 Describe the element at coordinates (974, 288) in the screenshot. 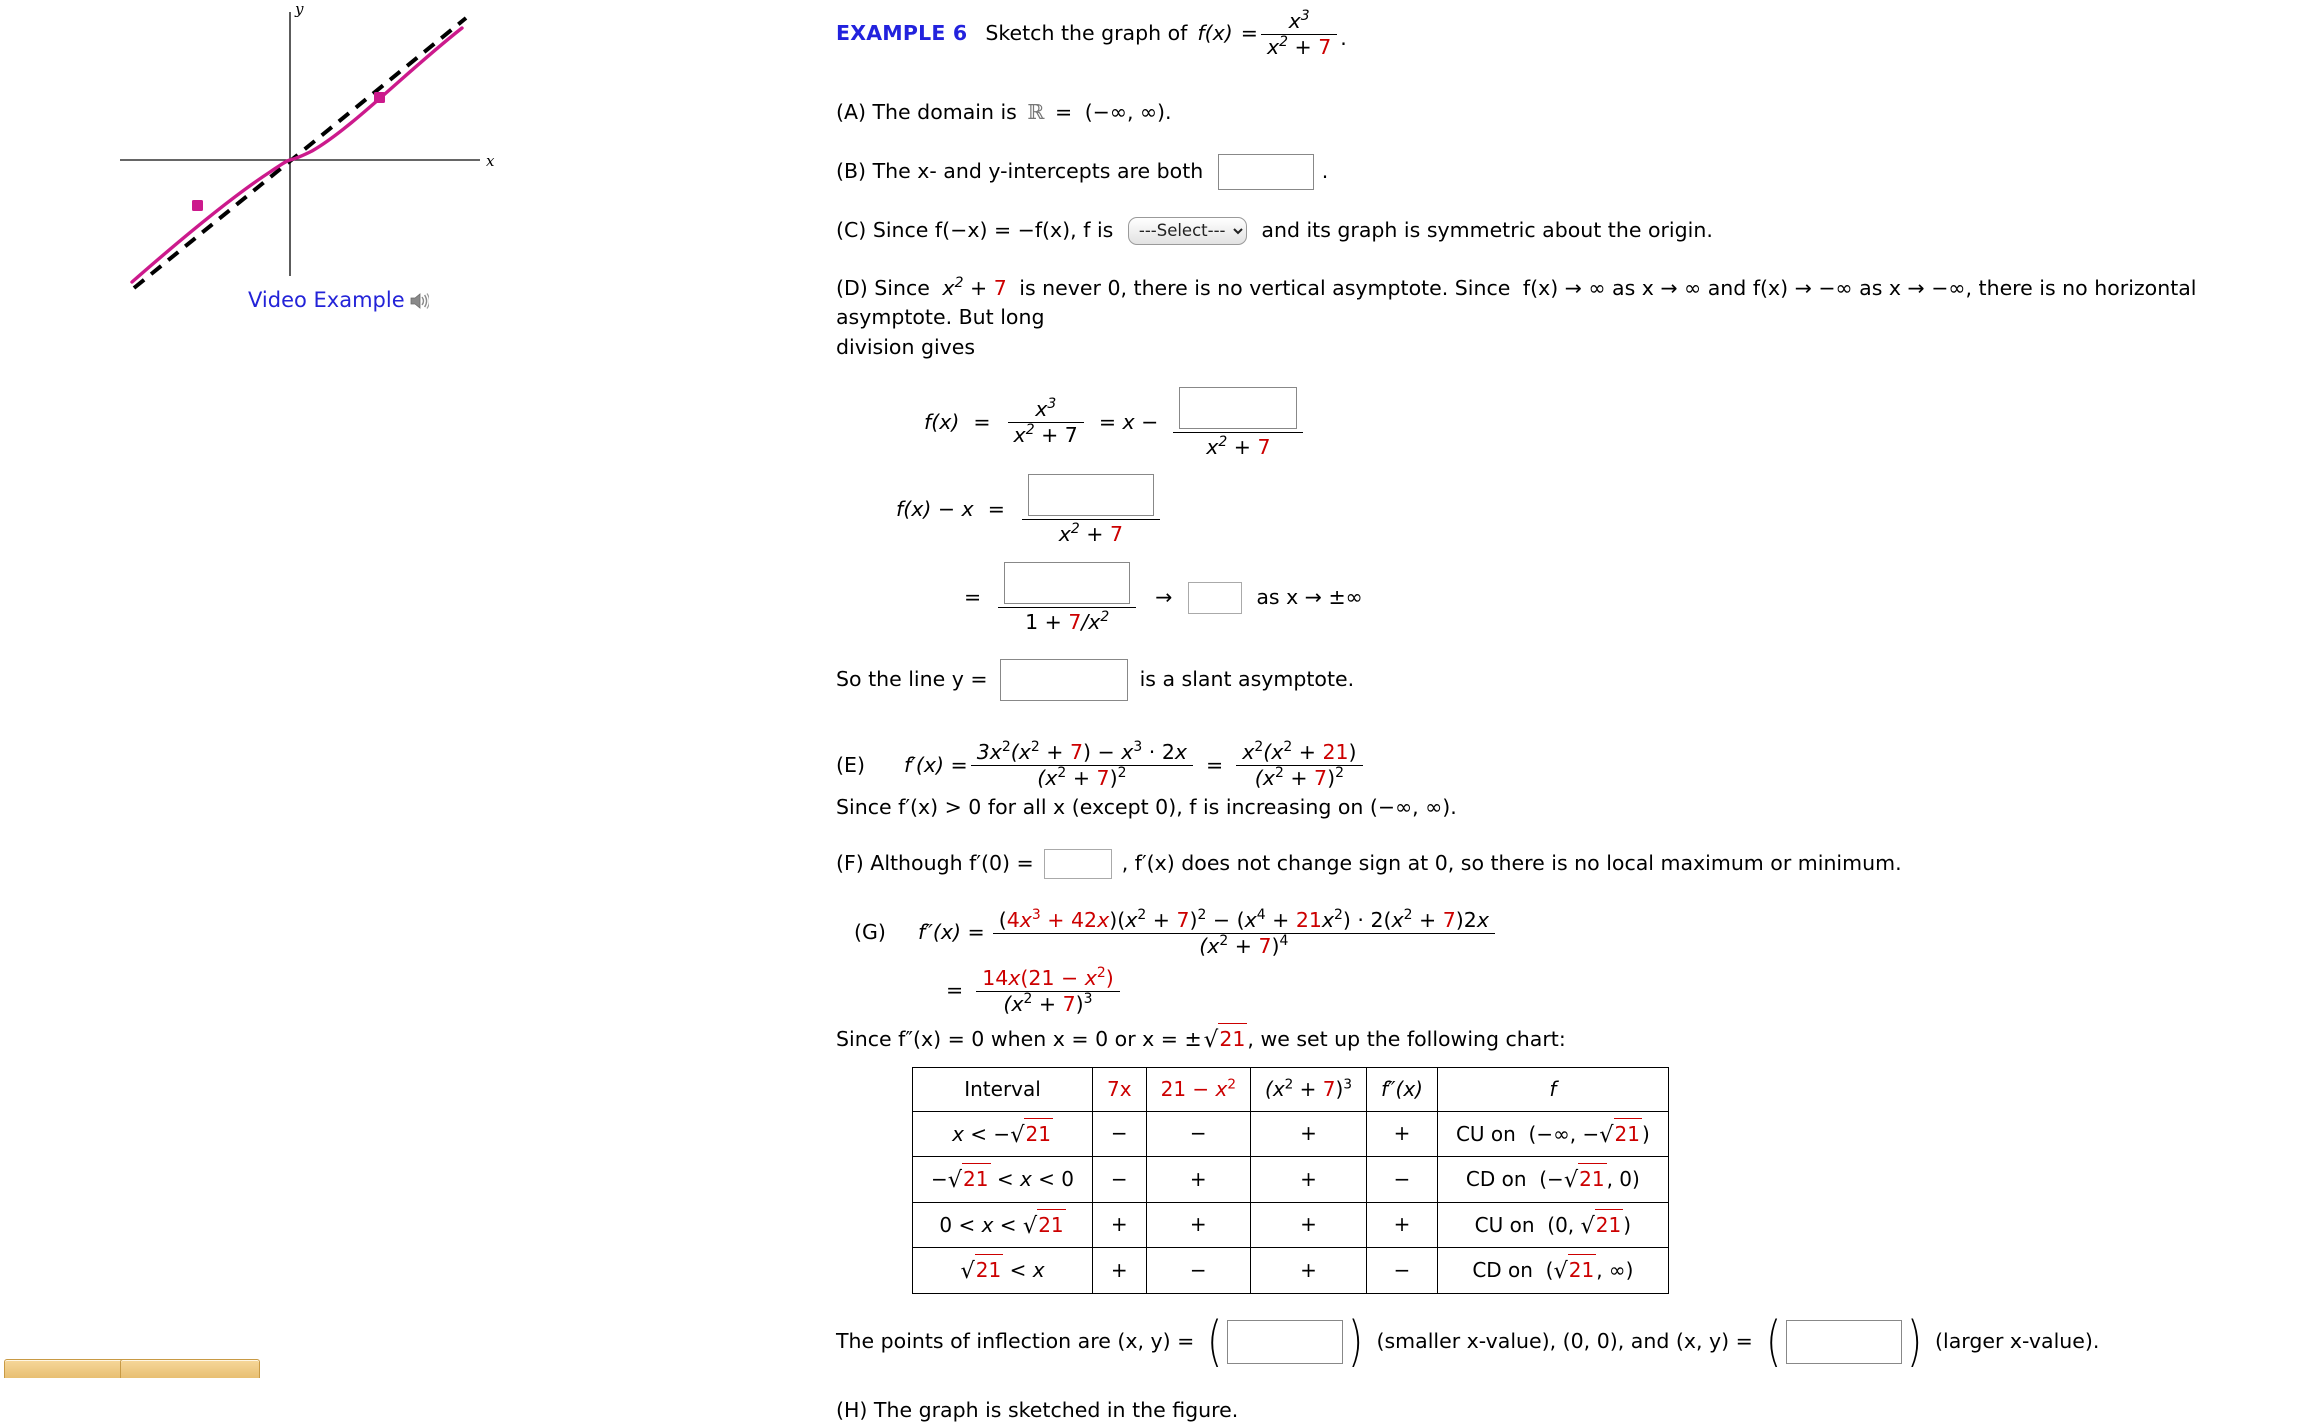

I see `part-d-expr: x2 + 7` at that location.